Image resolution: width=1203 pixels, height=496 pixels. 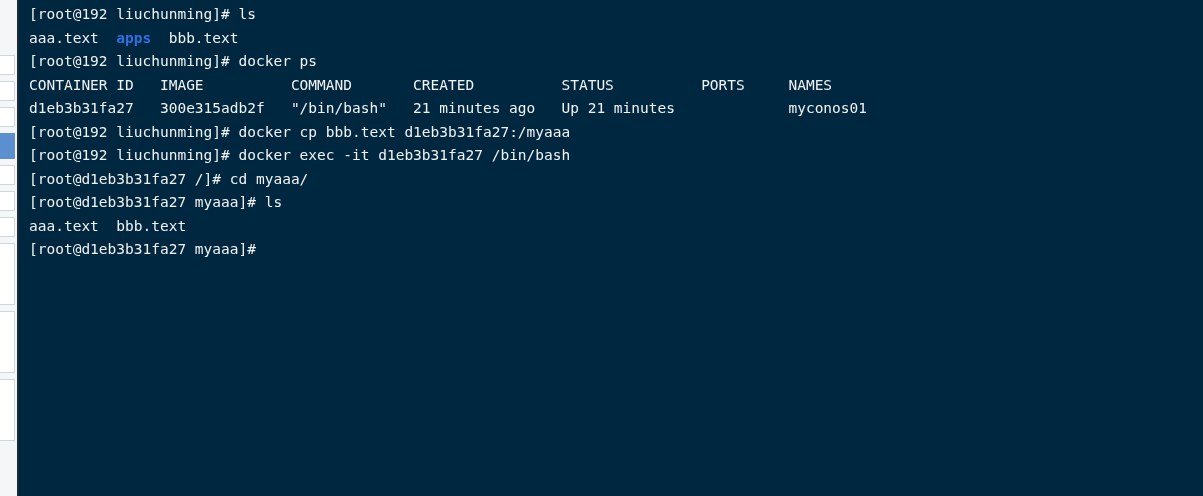 I want to click on command-text: docker ps, so click(x=278, y=61).